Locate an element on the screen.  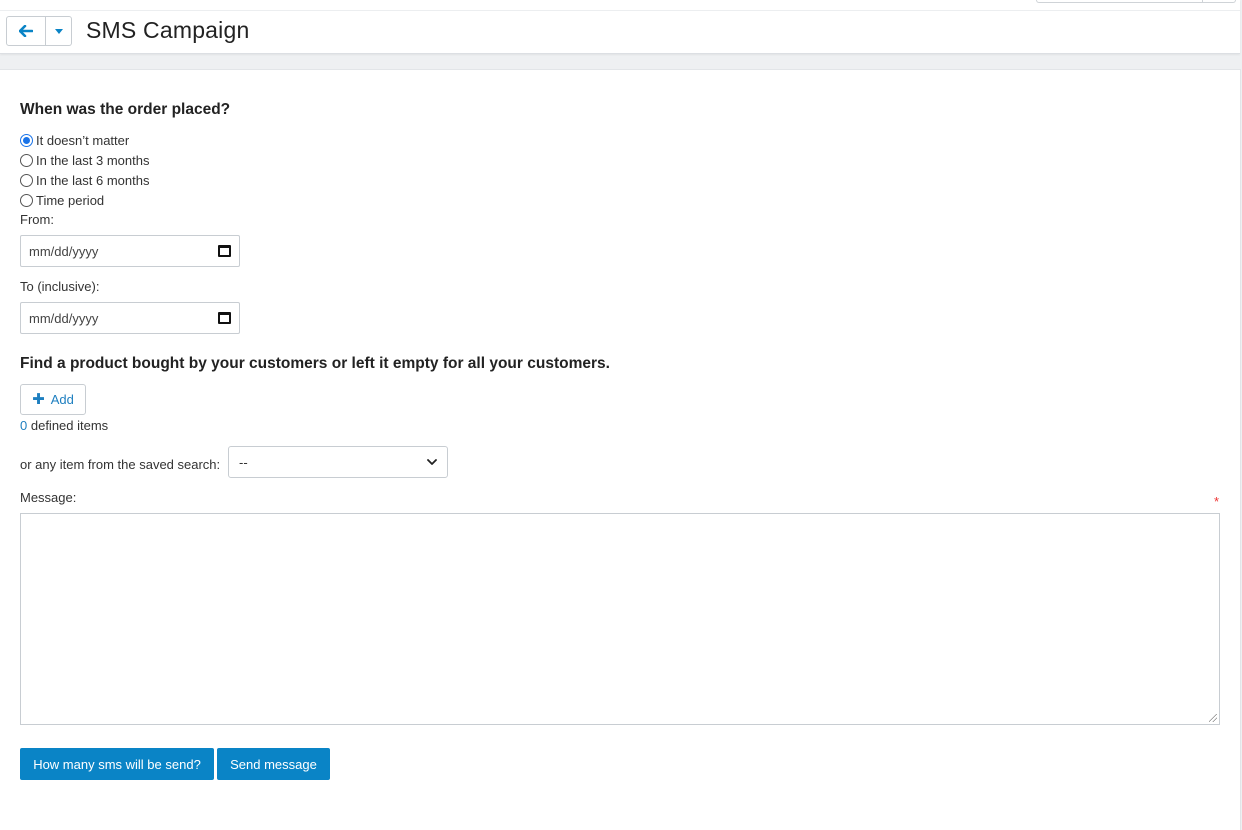
radio-label: In the last 6 months is located at coordinates (93, 180).